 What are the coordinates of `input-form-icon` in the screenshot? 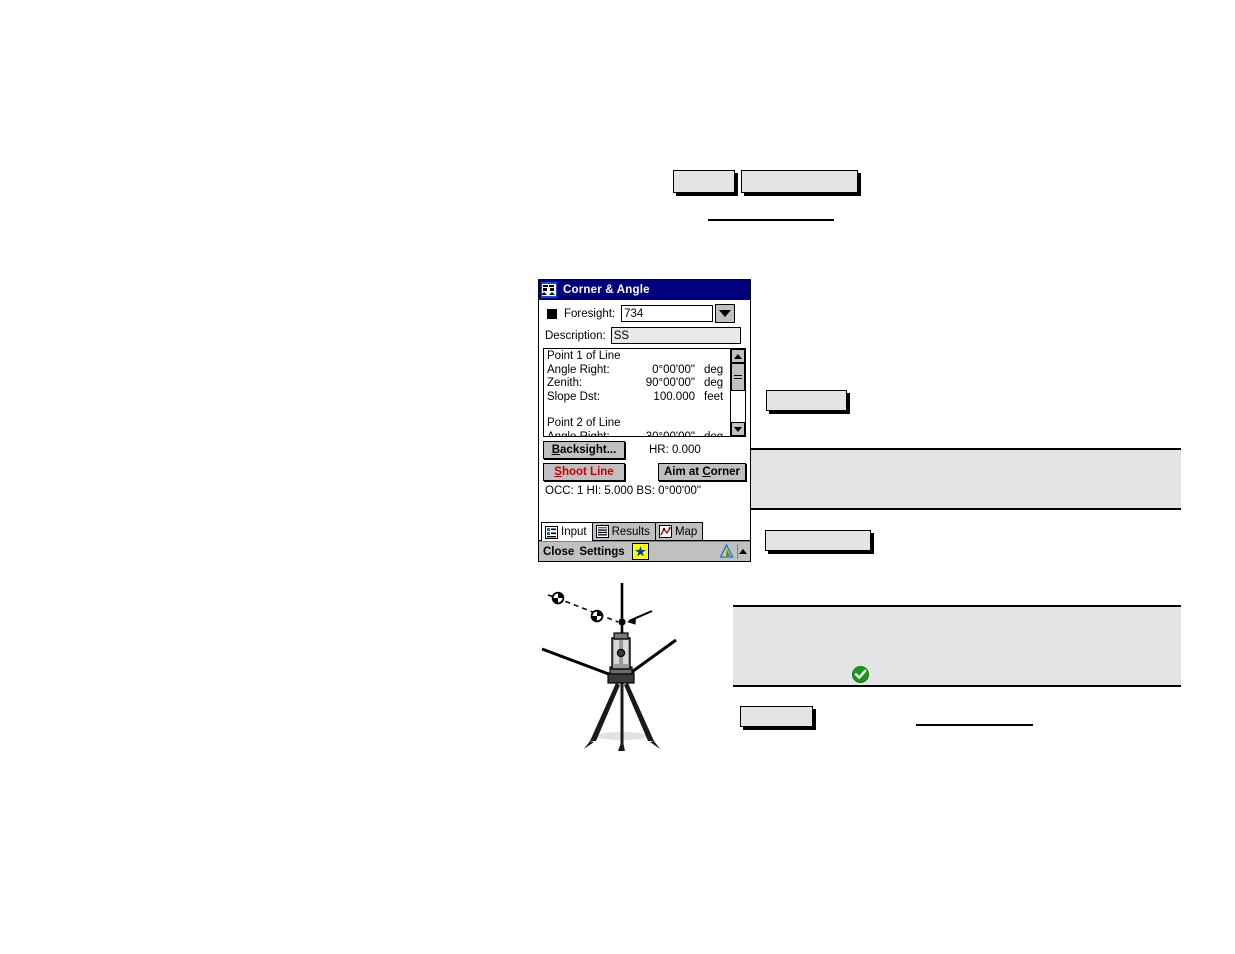 It's located at (551, 532).